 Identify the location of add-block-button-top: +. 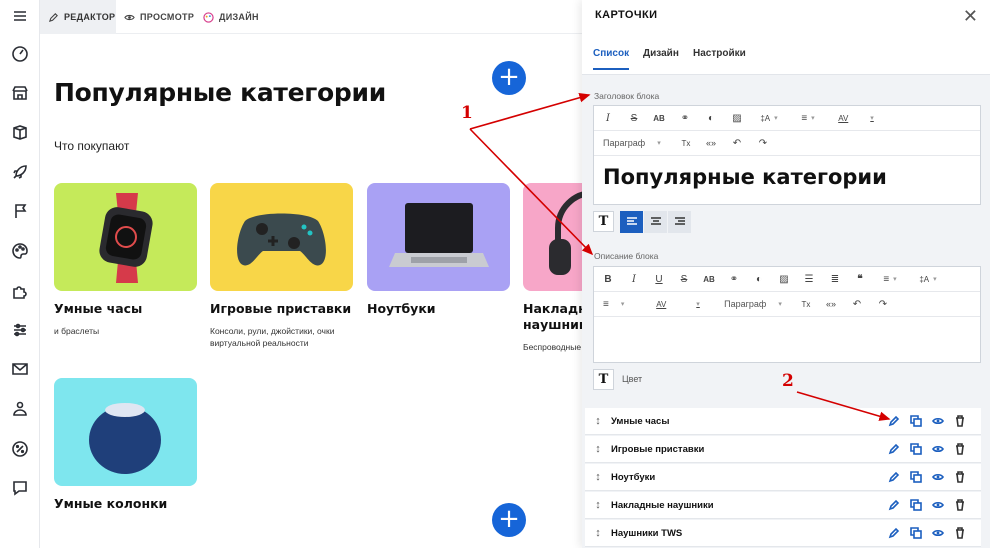
(509, 78).